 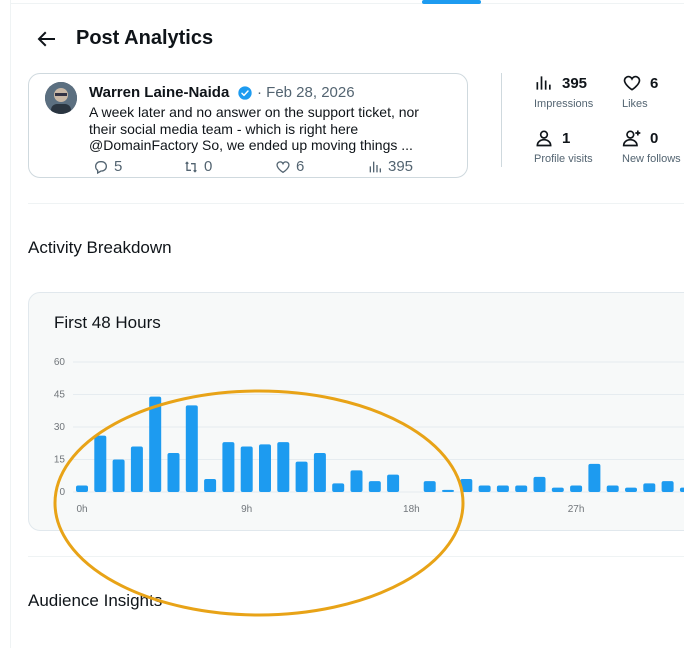 What do you see at coordinates (191, 166) in the screenshot?
I see `repost-icon` at bounding box center [191, 166].